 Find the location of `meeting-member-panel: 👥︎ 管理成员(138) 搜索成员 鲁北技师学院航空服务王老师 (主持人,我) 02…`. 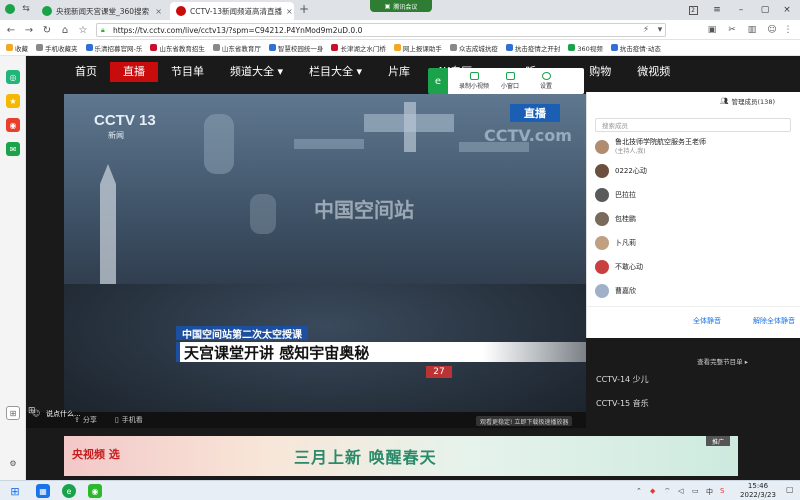

meeting-member-panel: 👥︎ 管理成员(138) 搜索成员 鲁北技师学院航空服务王老师 (主持人,我) 02… is located at coordinates (693, 215).